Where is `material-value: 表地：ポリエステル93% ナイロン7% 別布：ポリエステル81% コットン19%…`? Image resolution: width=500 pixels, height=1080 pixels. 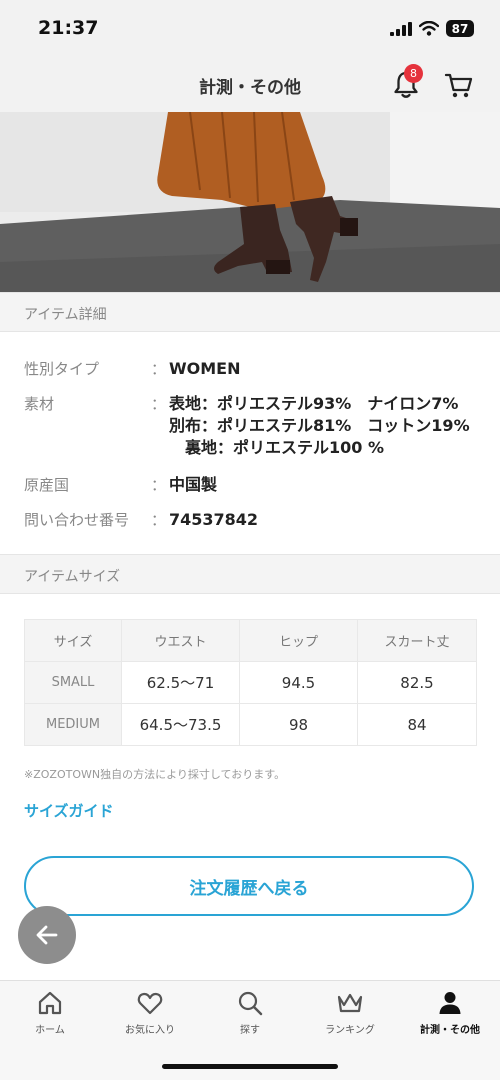
material-value: 表地：ポリエステル93% ナイロン7% 別布：ポリエステル81% コットン19%… is located at coordinates (319, 426).